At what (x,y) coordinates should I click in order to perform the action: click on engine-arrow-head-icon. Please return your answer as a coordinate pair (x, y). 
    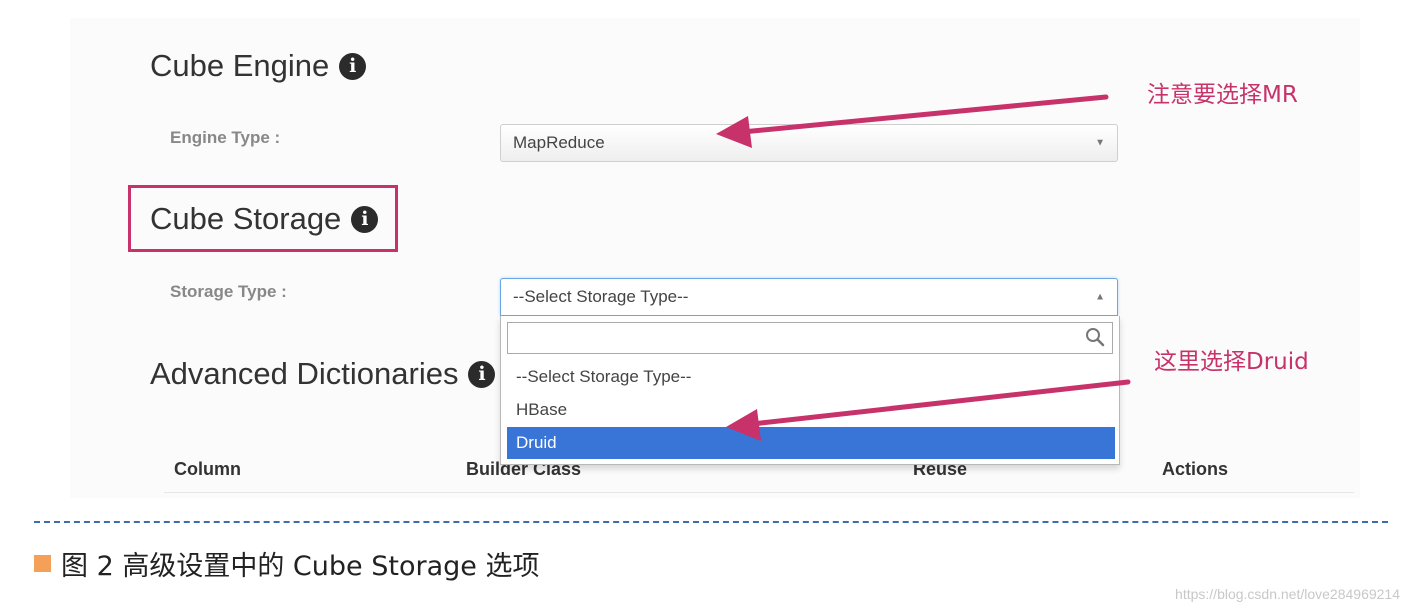
    Looking at the image, I should click on (734, 132).